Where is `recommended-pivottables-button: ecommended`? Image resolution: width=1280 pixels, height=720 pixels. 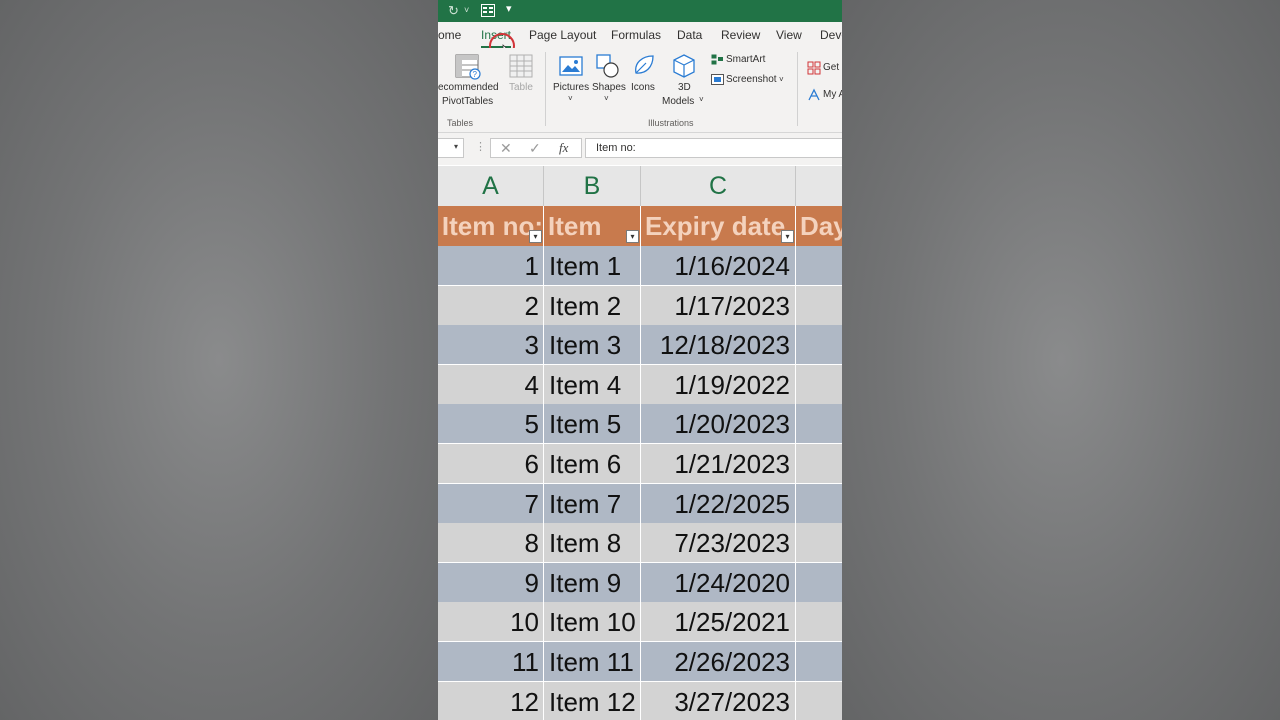
recommended-pivottables-button: ecommended is located at coordinates (468, 87).